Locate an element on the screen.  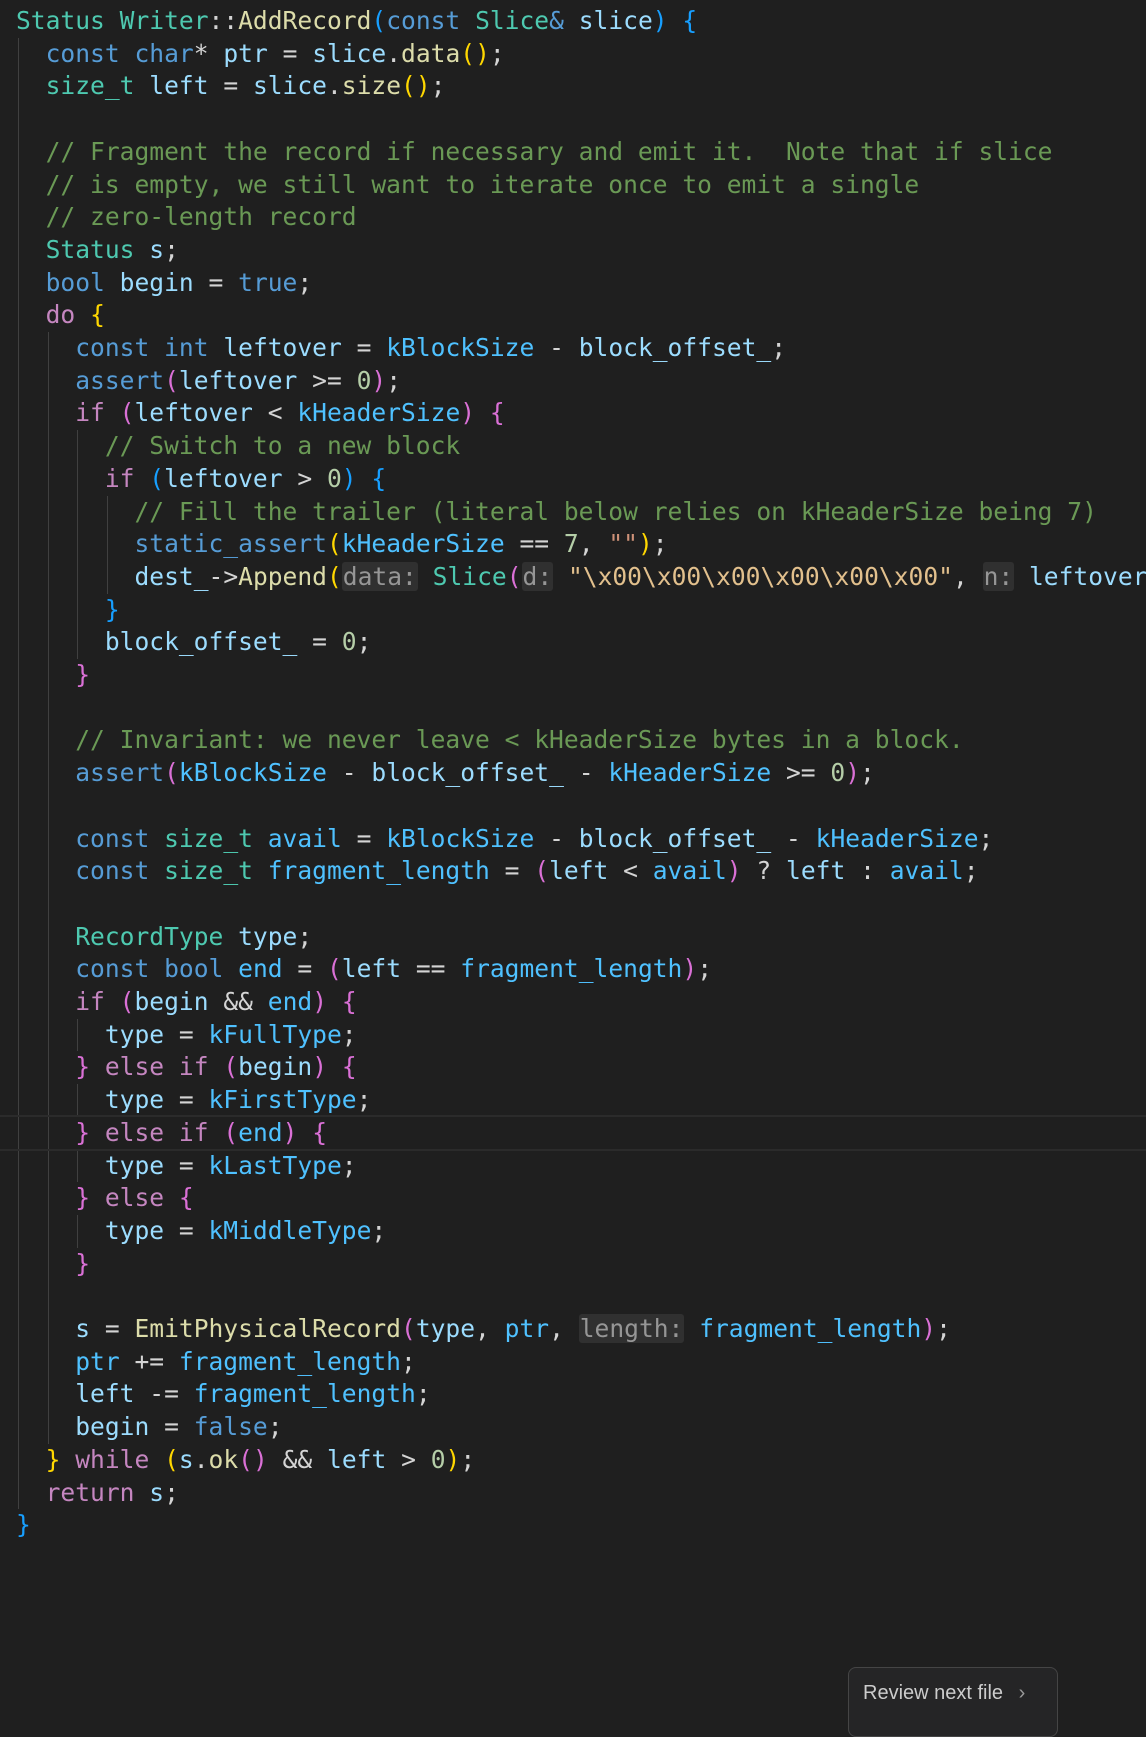
code-token: bool is located at coordinates (75, 282).